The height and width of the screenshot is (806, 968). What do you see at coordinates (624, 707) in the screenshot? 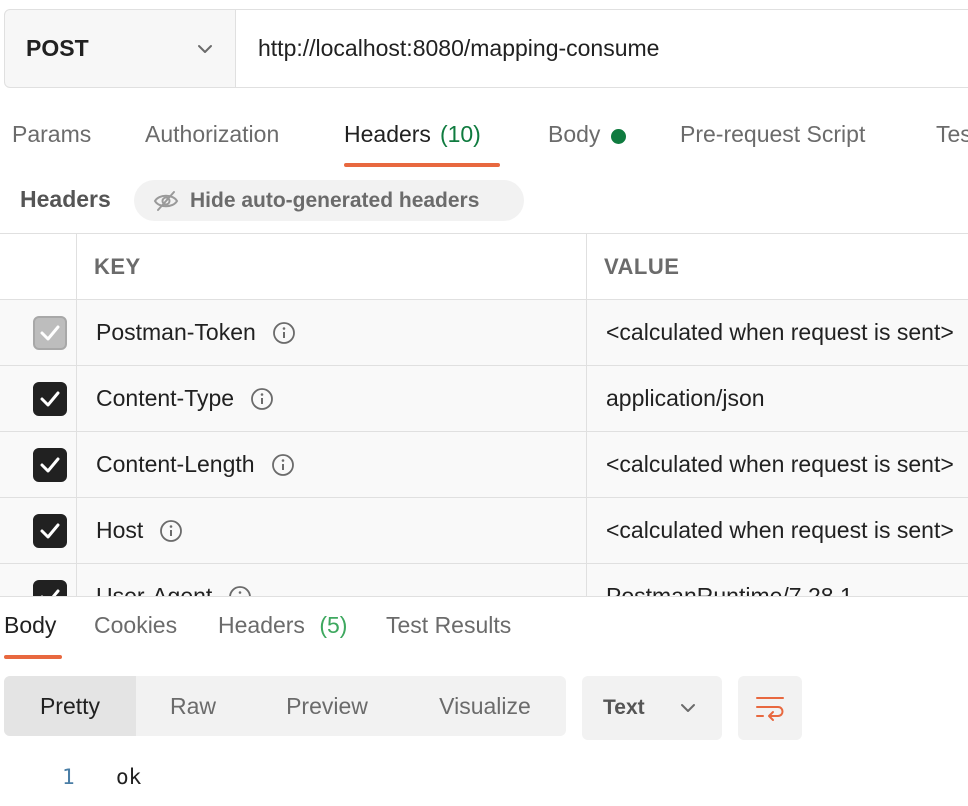
I see `format-select-value: Text` at bounding box center [624, 707].